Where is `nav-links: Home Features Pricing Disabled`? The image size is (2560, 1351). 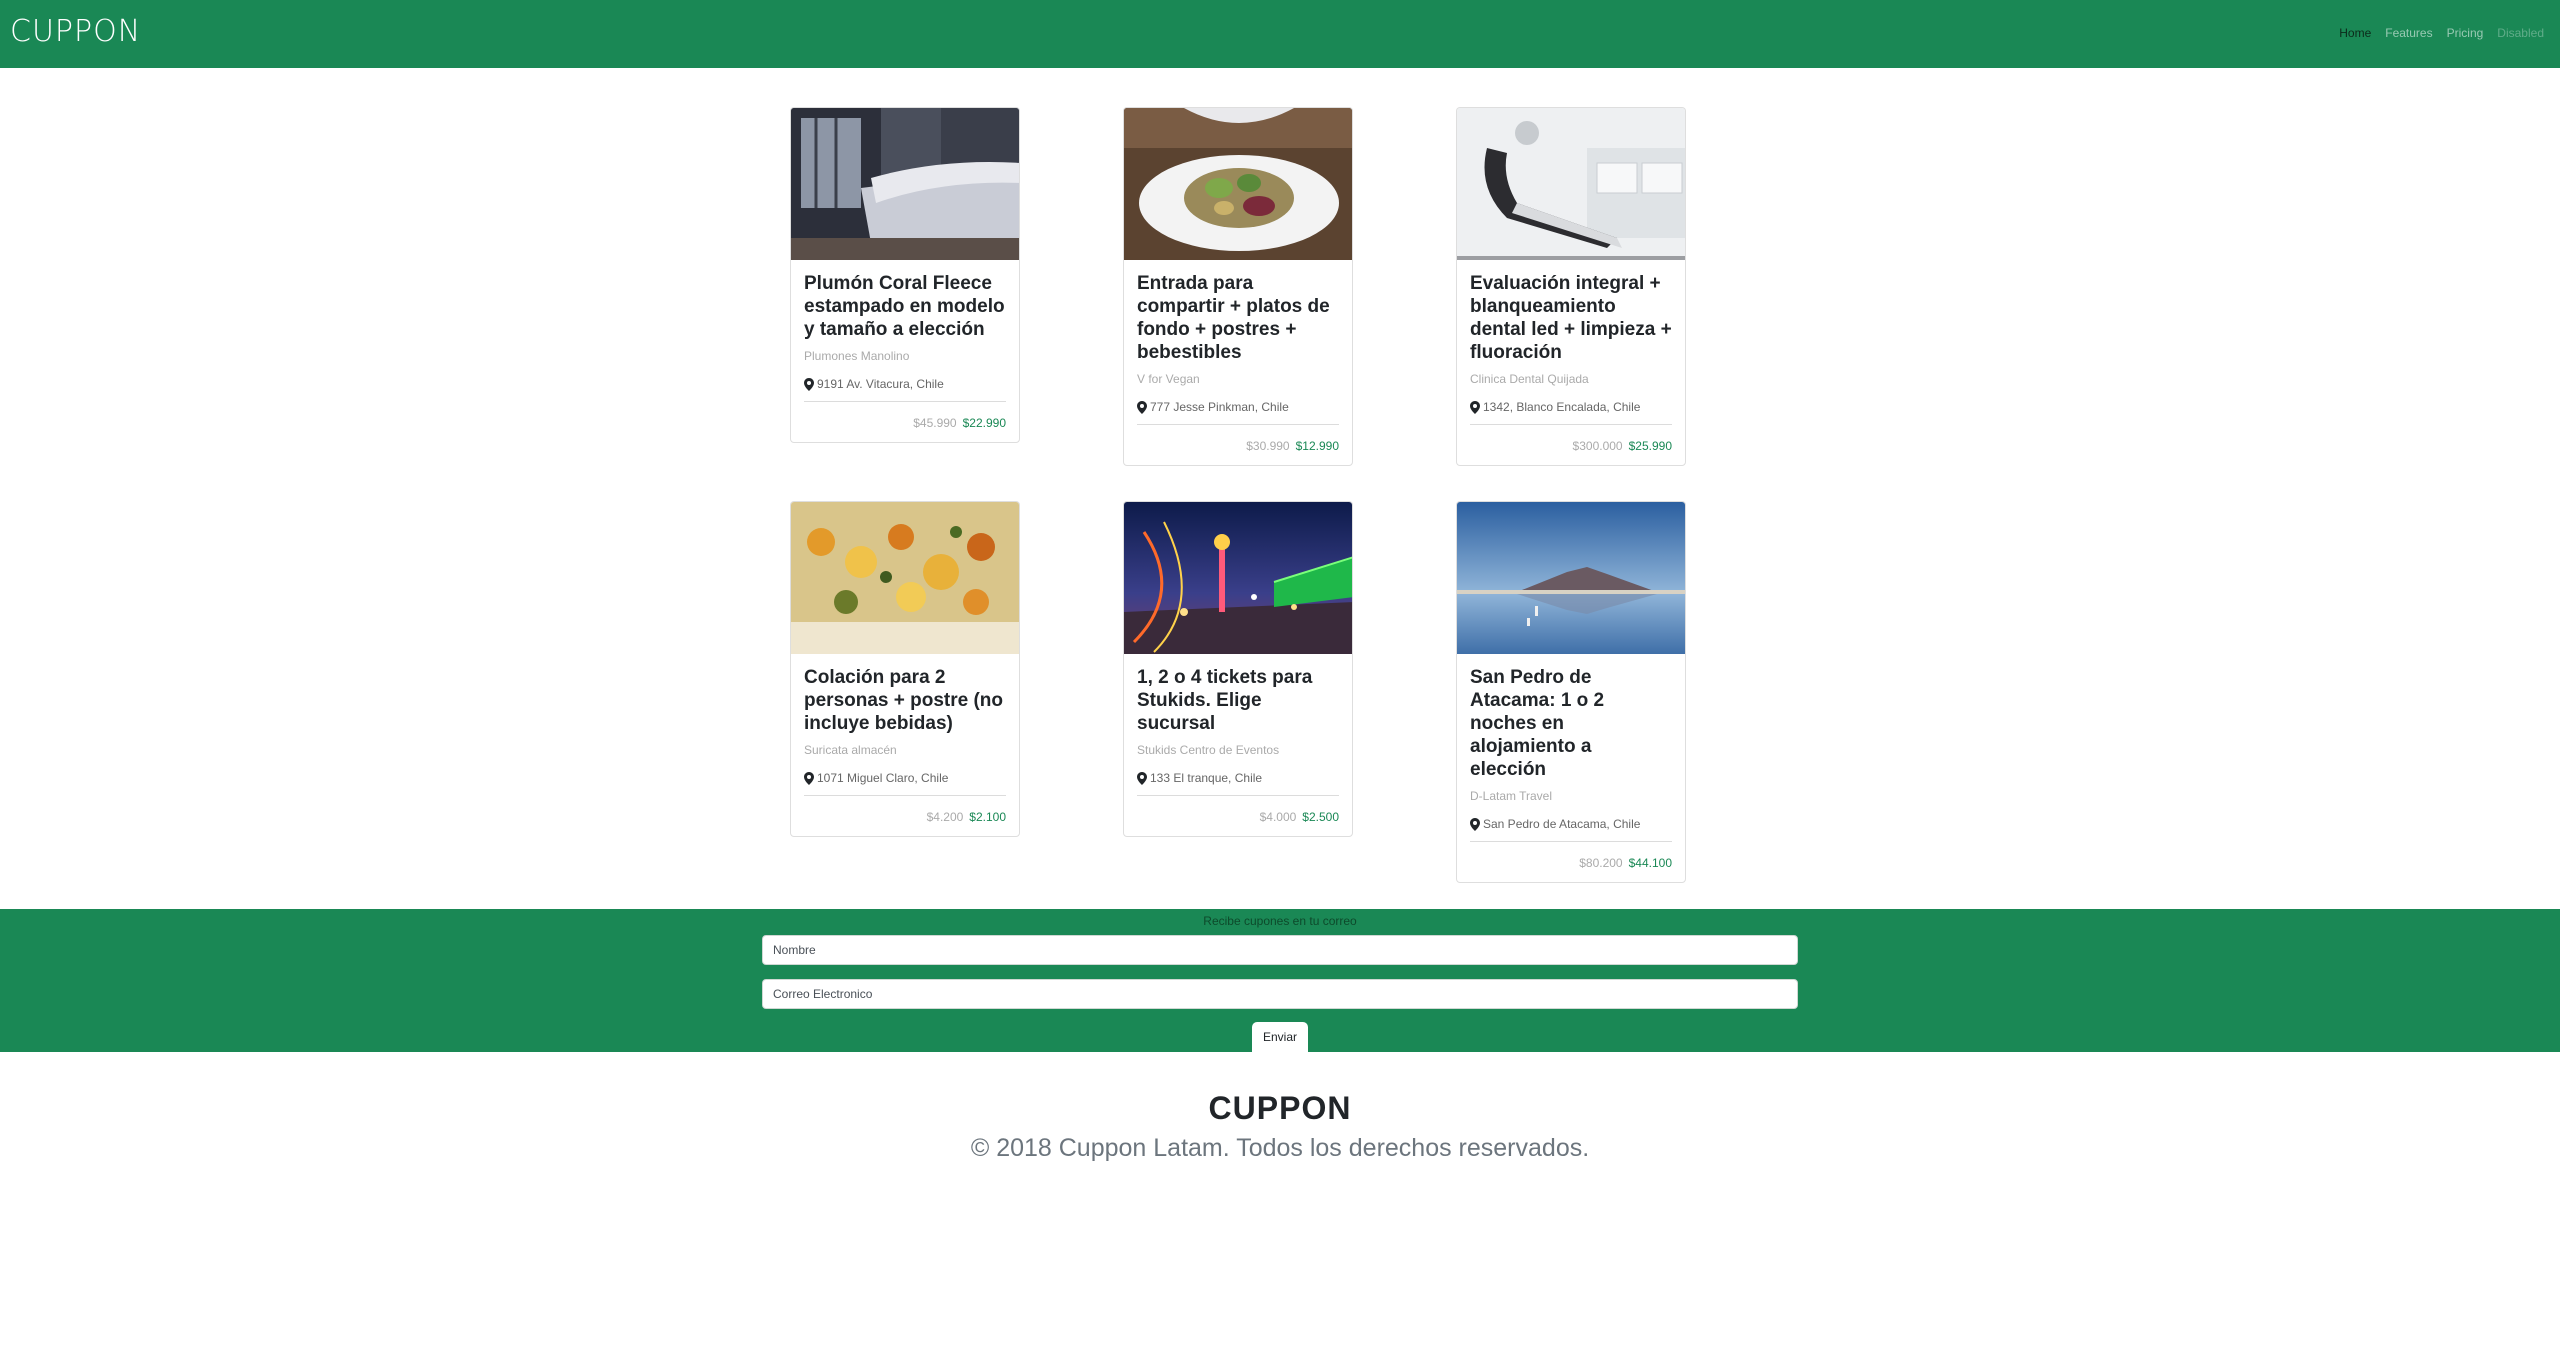
nav-links: Home Features Pricing Disabled is located at coordinates (2441, 33).